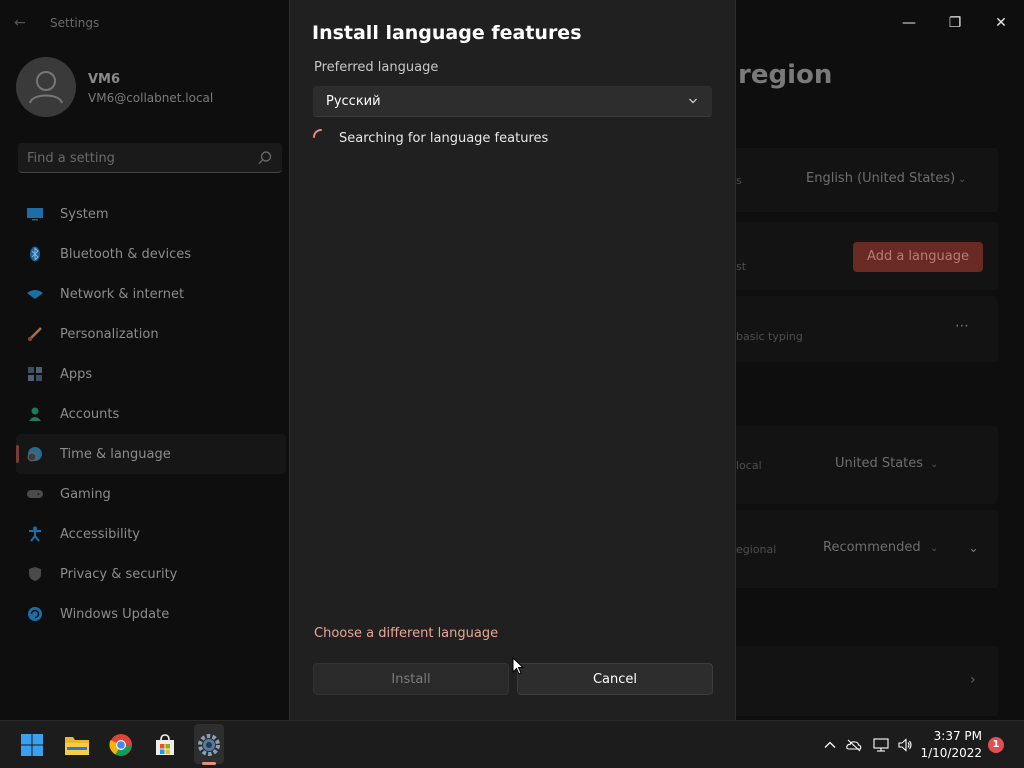 The image size is (1024, 768). I want to click on sidebar-item-label: System, so click(84, 214).